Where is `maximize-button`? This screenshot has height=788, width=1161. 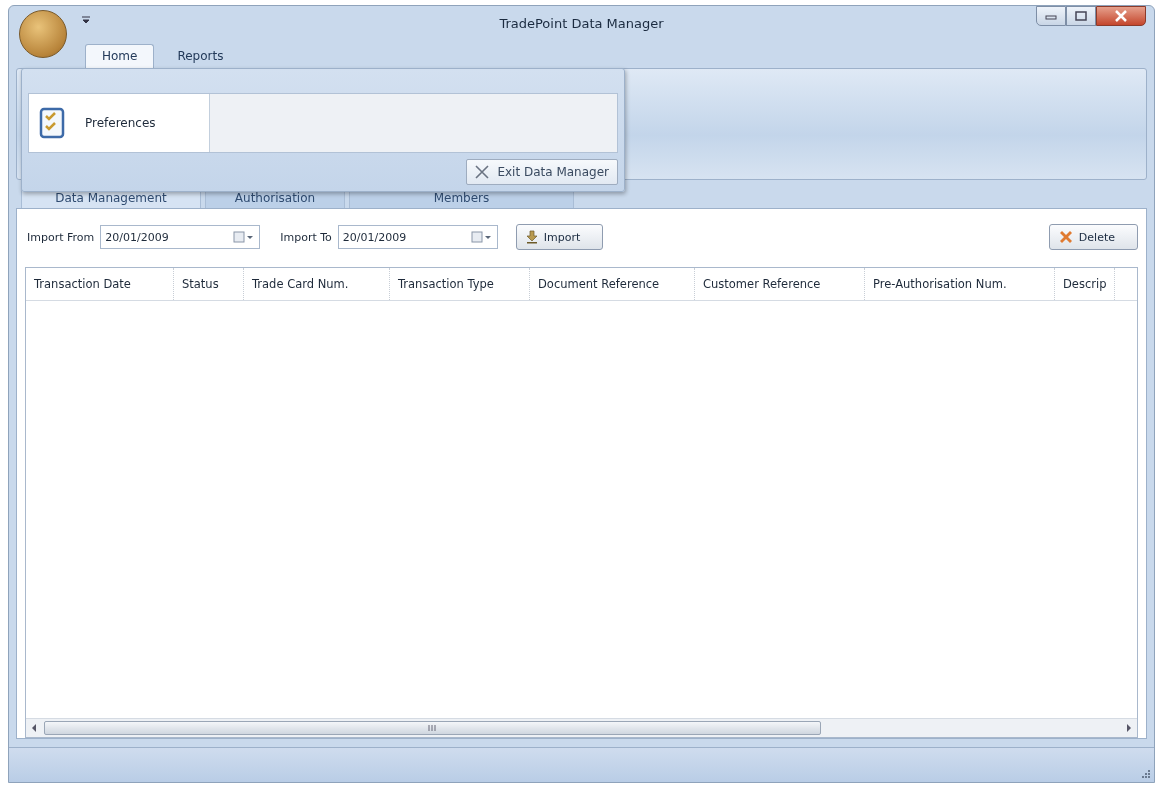 maximize-button is located at coordinates (1081, 16).